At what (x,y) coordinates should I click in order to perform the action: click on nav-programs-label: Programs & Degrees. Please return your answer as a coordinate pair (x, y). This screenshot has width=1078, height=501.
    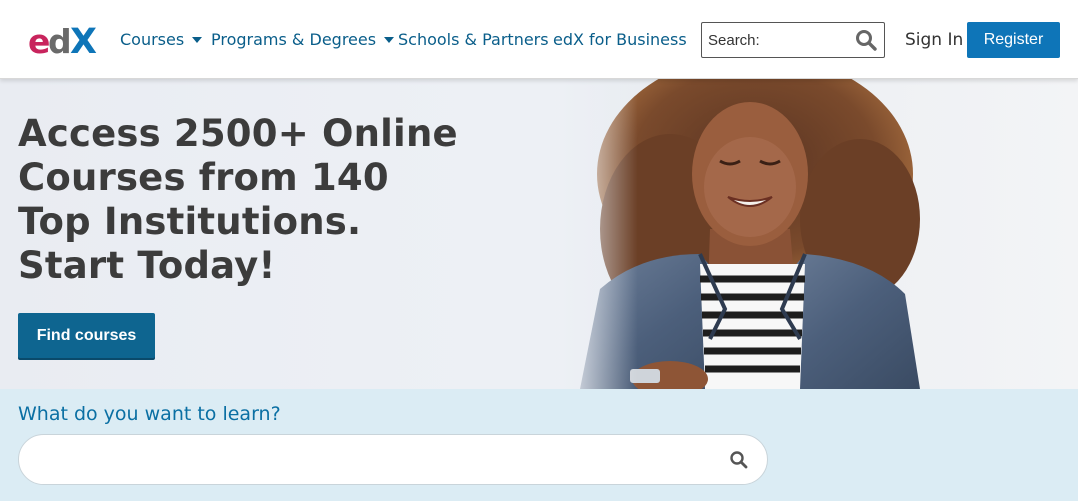
    Looking at the image, I should click on (294, 39).